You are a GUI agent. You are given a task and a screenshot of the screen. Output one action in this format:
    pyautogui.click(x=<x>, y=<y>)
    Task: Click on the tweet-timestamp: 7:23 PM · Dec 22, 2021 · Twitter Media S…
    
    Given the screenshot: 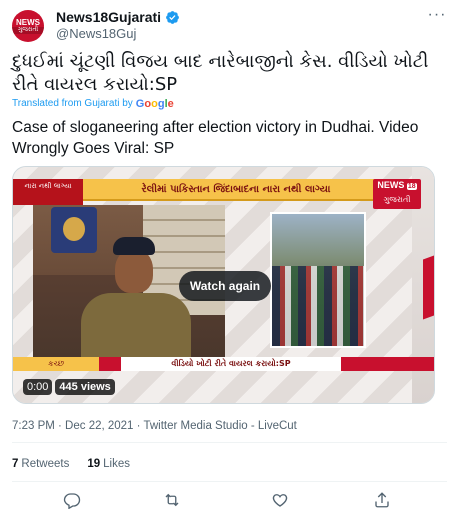 What is the action you would take?
    pyautogui.click(x=154, y=426)
    